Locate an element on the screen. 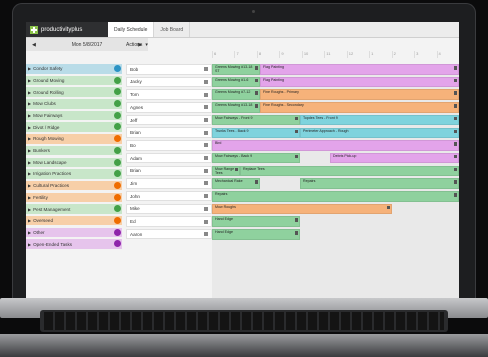 Image resolution: width=488 pixels, height=357 pixels. task-block: Fine Roughs - Secondary is located at coordinates (359, 107).